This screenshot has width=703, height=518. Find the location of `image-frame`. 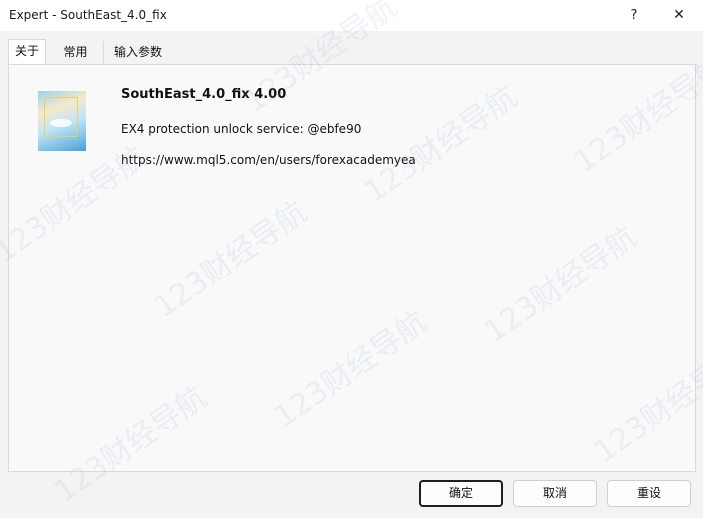

image-frame is located at coordinates (61, 117).